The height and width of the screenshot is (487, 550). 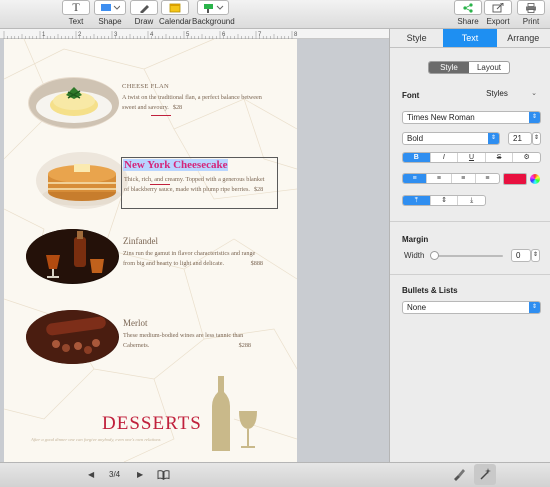 I want to click on next-page-button: ▶, so click(x=140, y=474).